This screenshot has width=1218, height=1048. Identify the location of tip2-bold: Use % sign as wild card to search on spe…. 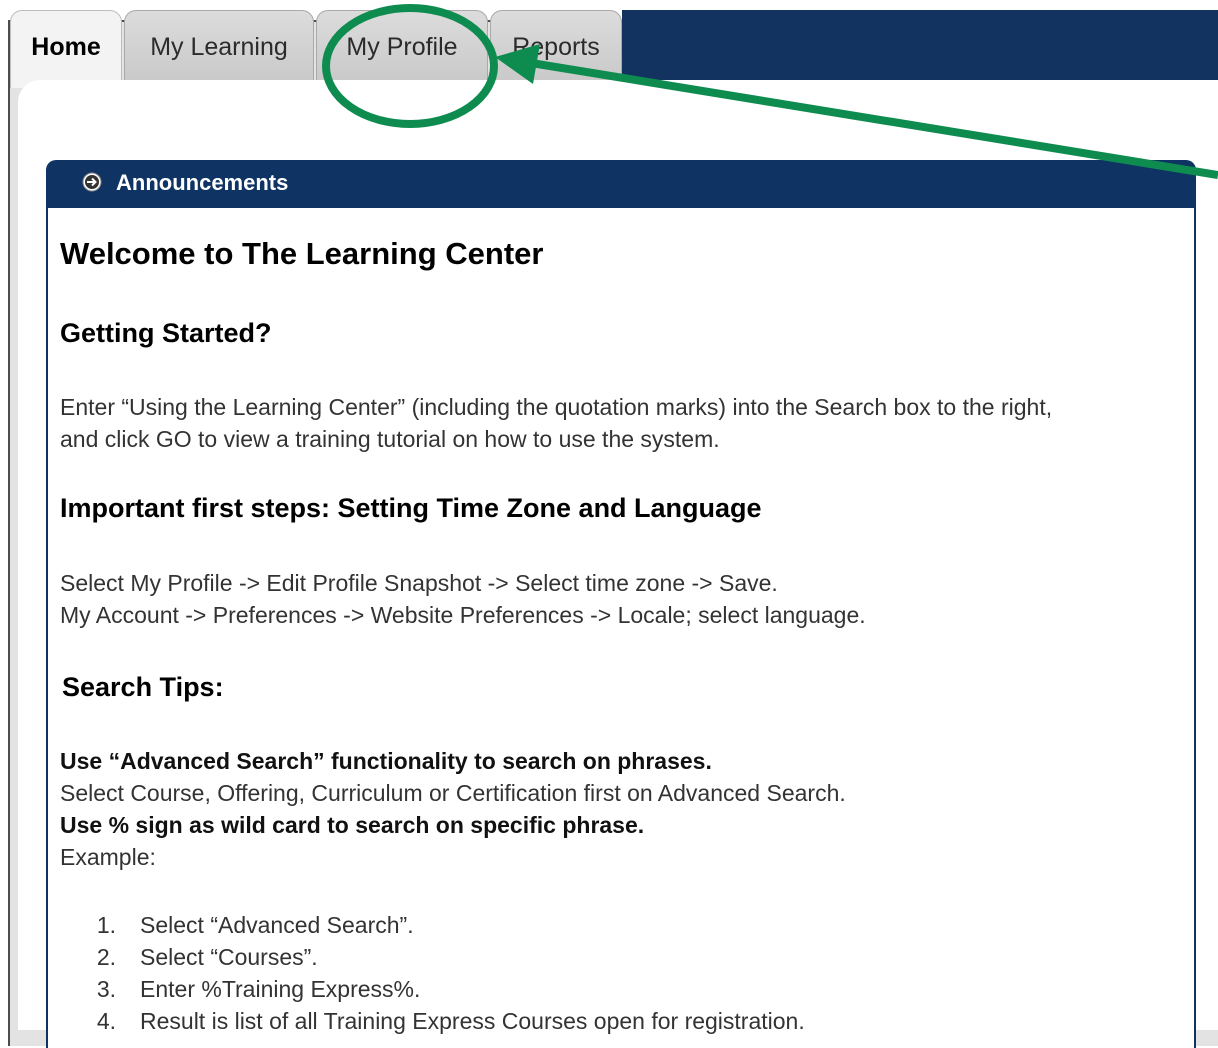
(352, 825).